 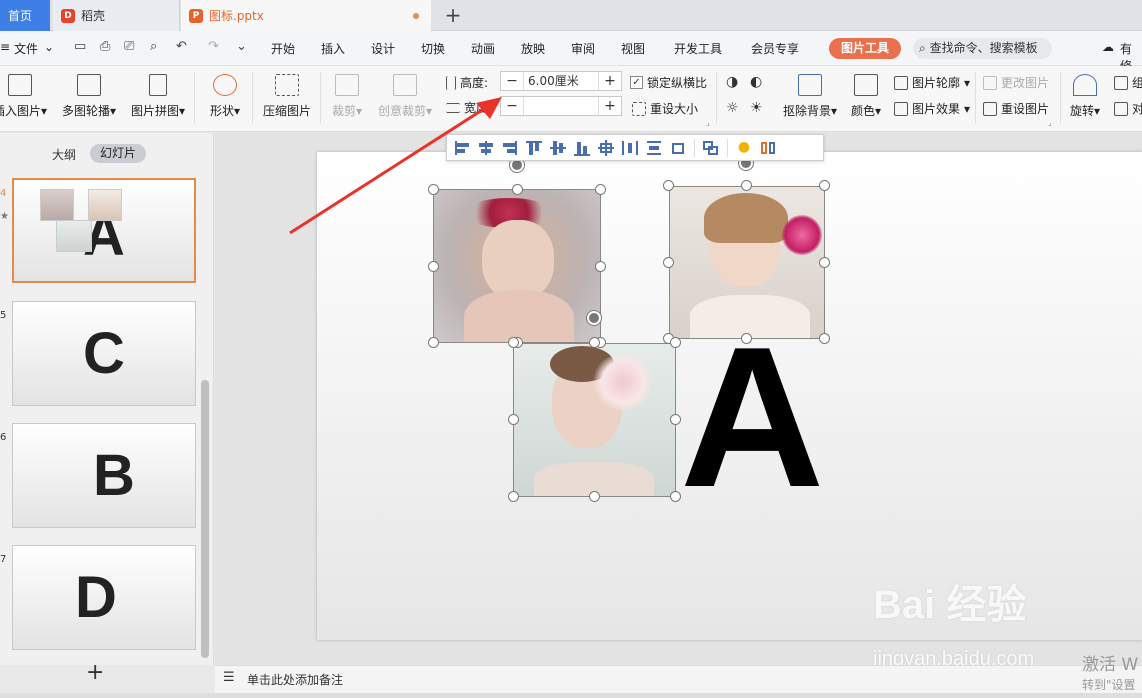 I want to click on add-slide-button: +, so click(x=95, y=672).